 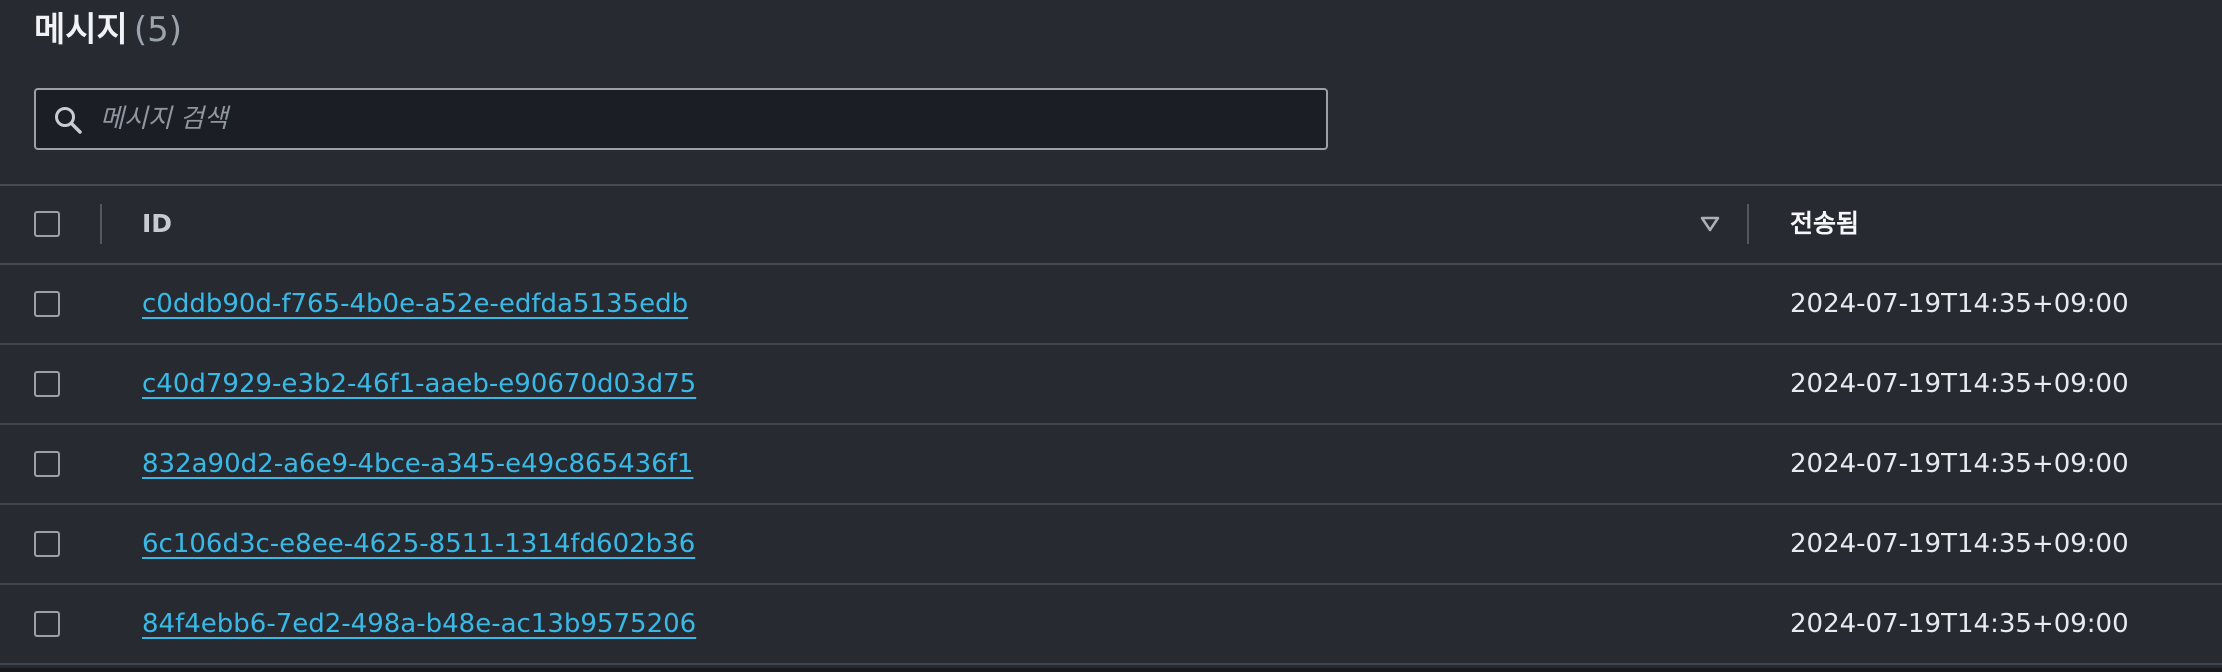 What do you see at coordinates (1111, 670) in the screenshot?
I see `bottom-edge` at bounding box center [1111, 670].